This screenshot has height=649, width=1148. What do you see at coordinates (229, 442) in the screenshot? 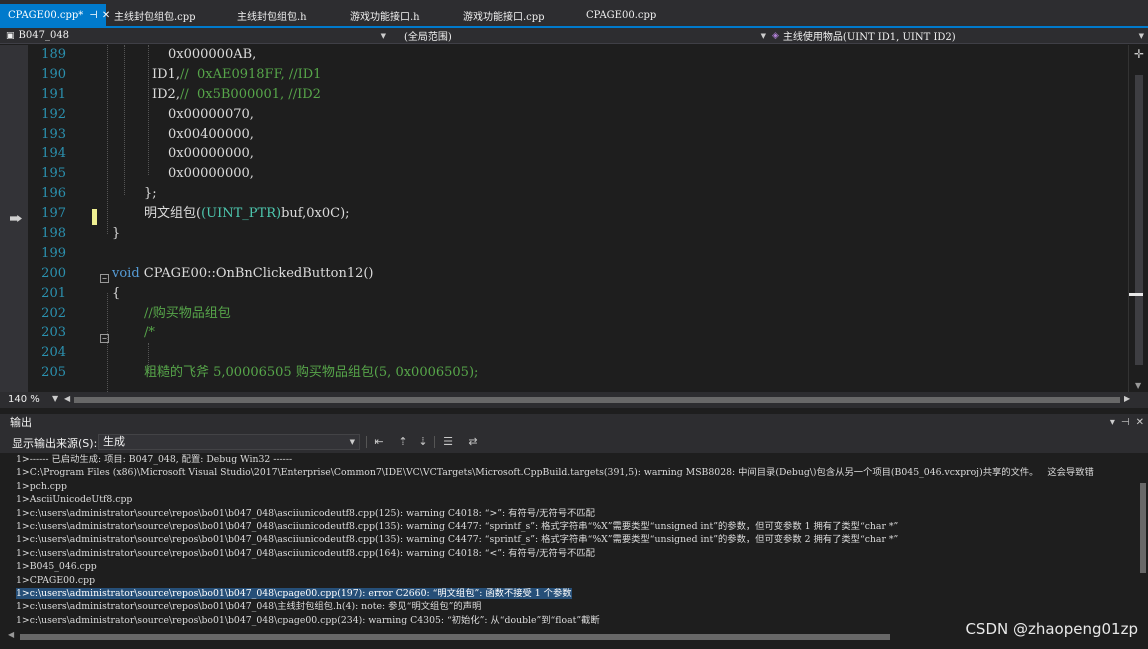
I see `output-source-select: 生成 ▼` at bounding box center [229, 442].